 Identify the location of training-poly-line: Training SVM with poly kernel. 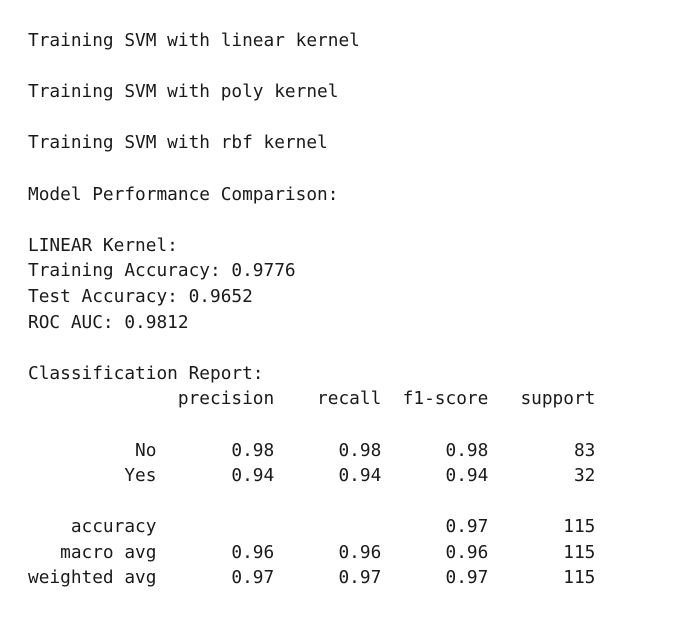
(183, 92).